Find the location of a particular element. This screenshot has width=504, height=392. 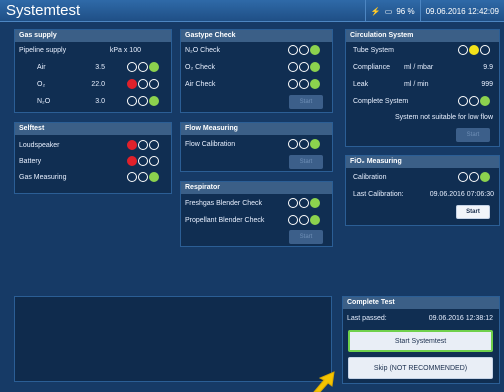

status-indicator-gas-measuring is located at coordinates (143, 177).